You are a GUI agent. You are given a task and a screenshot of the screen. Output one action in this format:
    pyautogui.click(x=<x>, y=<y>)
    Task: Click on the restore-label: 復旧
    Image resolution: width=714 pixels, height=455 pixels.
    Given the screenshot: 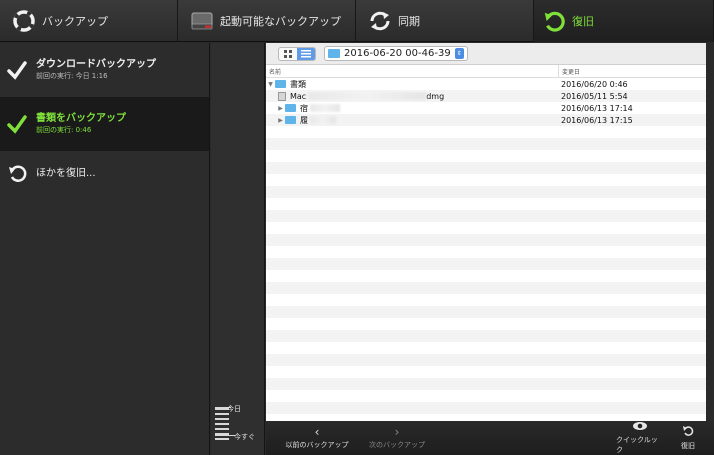 What is the action you would take?
    pyautogui.click(x=688, y=446)
    